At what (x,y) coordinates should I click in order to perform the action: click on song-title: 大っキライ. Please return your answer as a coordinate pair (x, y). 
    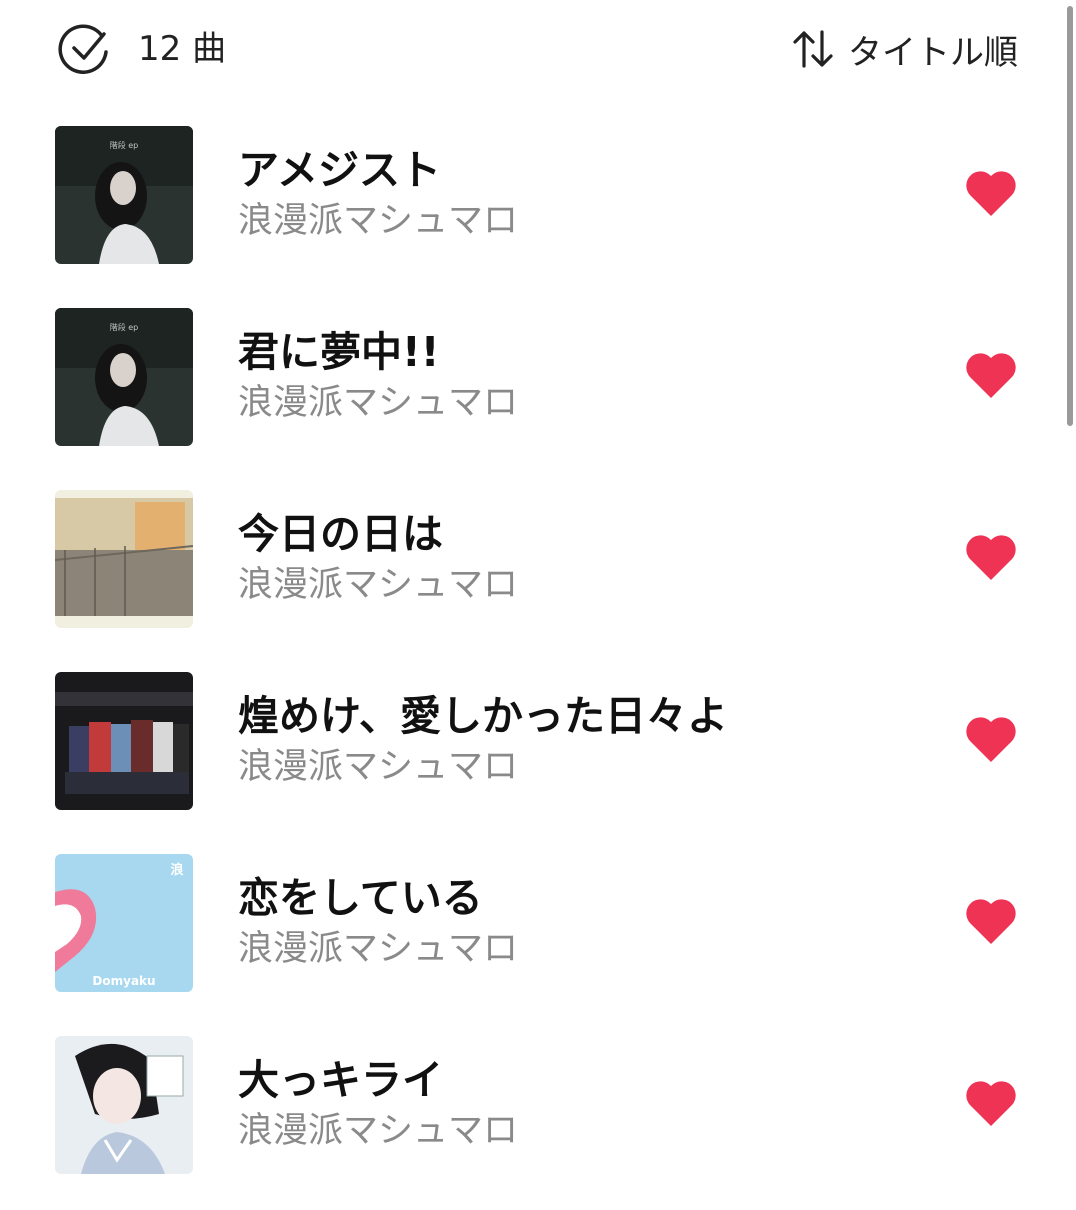
    Looking at the image, I should click on (340, 1080).